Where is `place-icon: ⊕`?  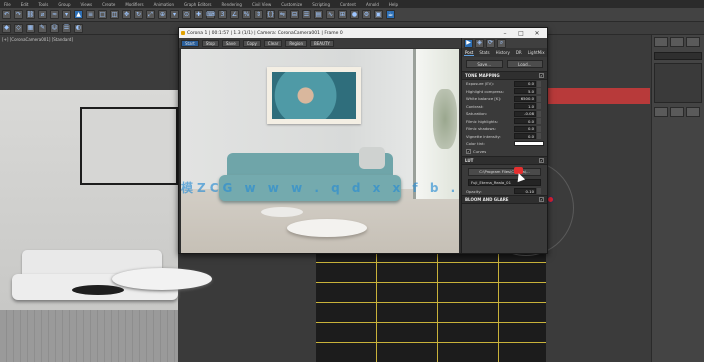
place-icon: ⊕ is located at coordinates (162, 14).